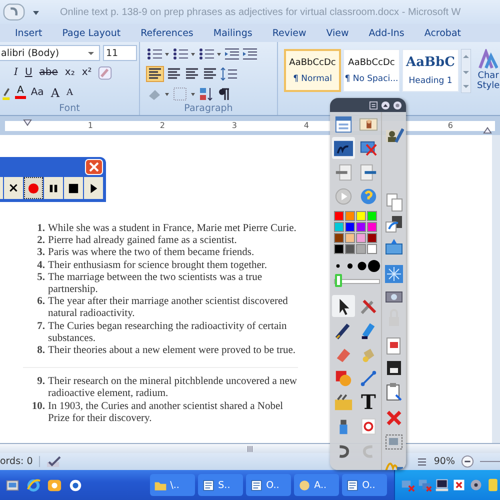 The width and height of the screenshot is (500, 500). Describe the element at coordinates (28, 72) in the screenshot. I see `format-button: U` at that location.